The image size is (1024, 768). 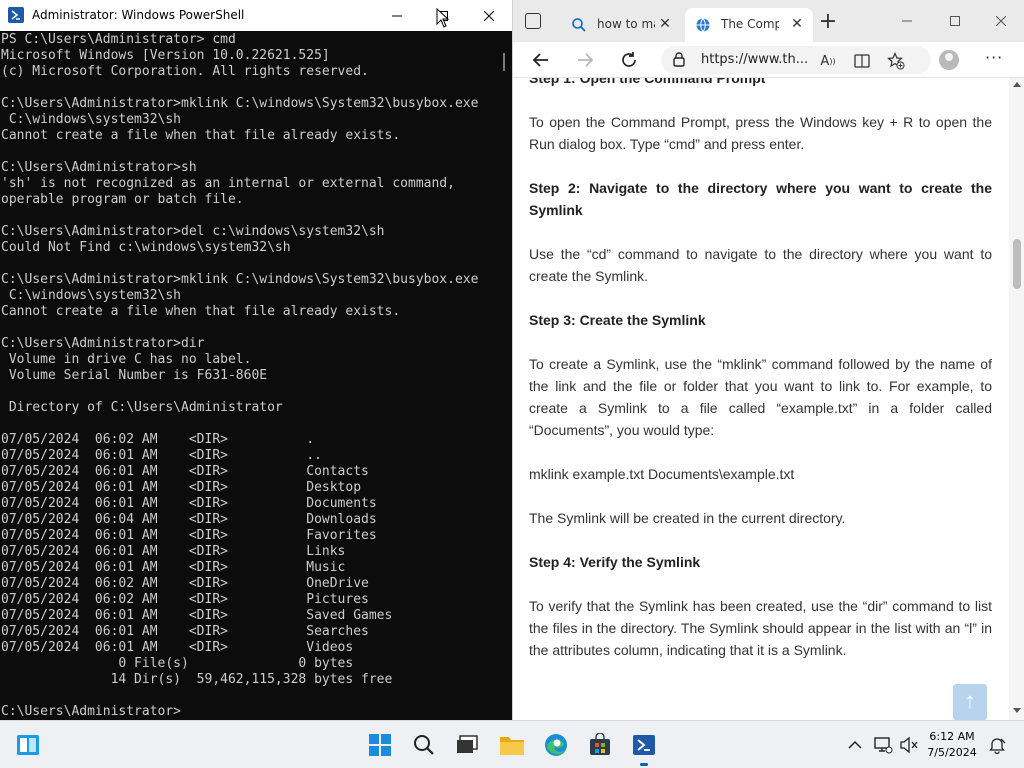 I want to click on window-title: Administrator: Windows PowerShell, so click(x=138, y=15).